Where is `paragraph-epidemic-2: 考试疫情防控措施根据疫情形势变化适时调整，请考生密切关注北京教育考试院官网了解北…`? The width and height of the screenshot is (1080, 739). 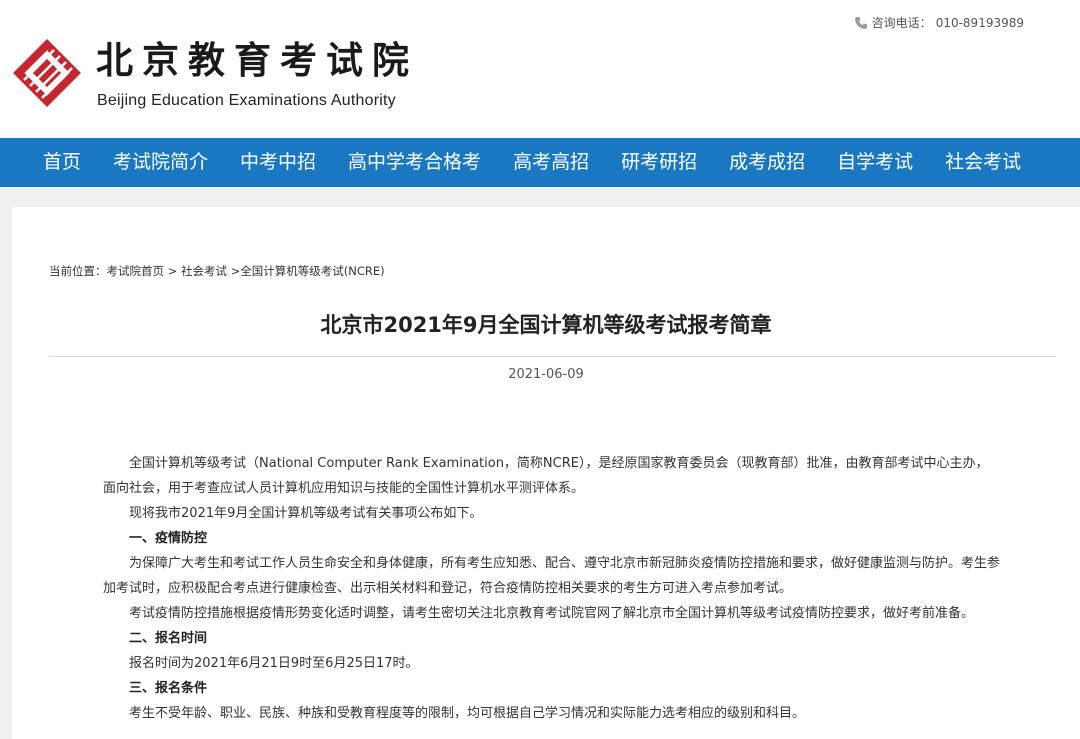
paragraph-epidemic-2: 考试疫情防控措施根据疫情形势变化适时调整，请考生密切关注北京教育考试院官网了解北… is located at coordinates (552, 613).